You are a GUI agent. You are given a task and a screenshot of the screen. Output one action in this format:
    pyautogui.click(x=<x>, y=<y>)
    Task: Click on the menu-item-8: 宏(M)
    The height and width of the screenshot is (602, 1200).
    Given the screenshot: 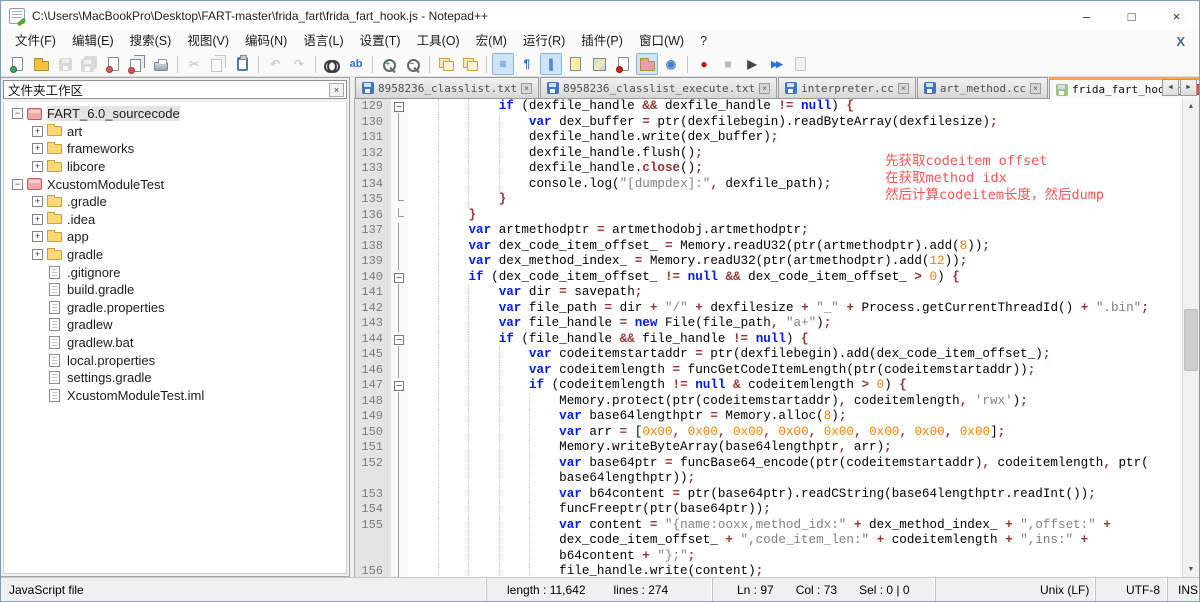 What is the action you would take?
    pyautogui.click(x=491, y=41)
    